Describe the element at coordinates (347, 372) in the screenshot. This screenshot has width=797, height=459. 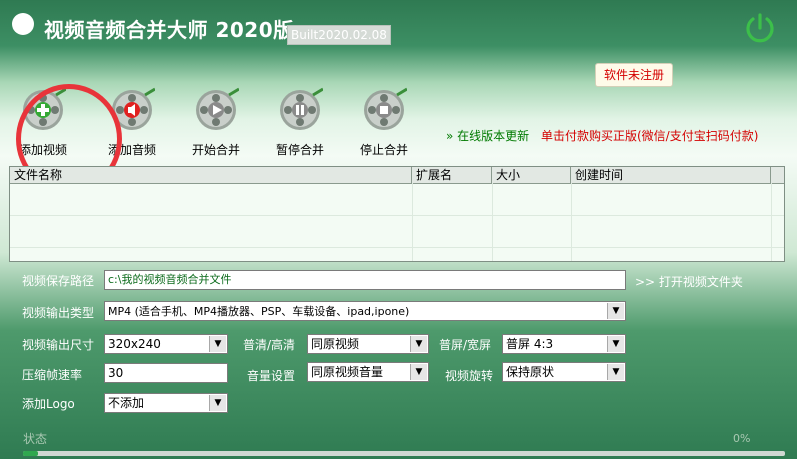
I see `volume-value: 同原视频音量` at that location.